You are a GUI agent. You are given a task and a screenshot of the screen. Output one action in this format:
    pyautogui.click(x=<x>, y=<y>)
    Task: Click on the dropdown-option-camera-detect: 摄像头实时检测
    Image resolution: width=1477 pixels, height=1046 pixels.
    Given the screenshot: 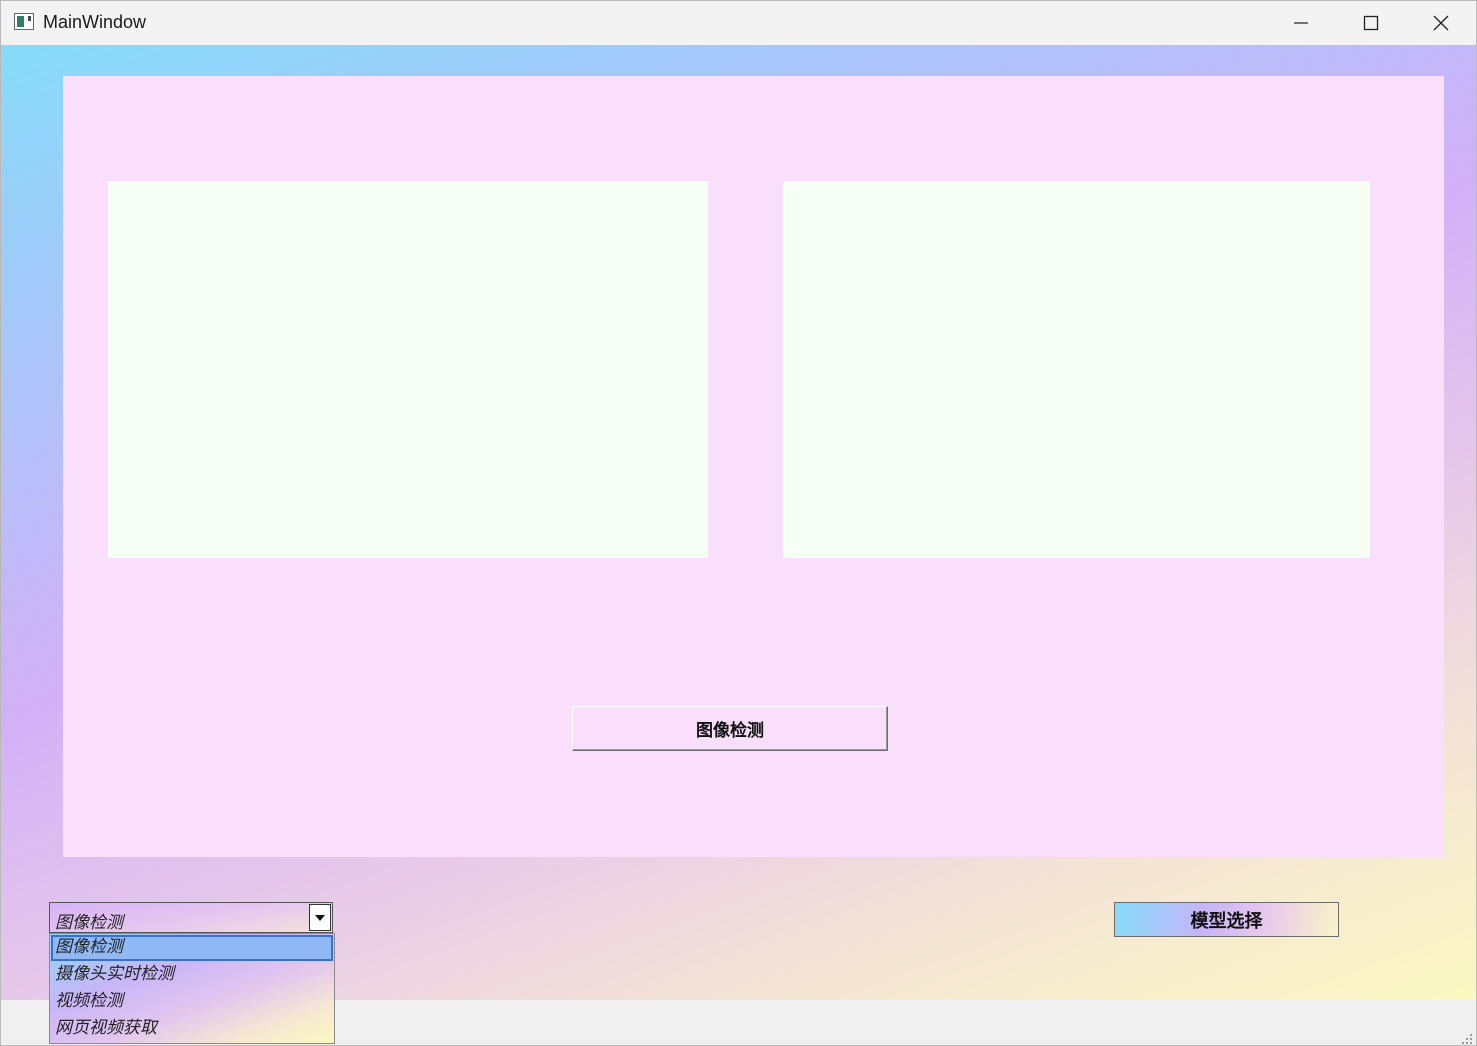 What is the action you would take?
    pyautogui.click(x=192, y=975)
    